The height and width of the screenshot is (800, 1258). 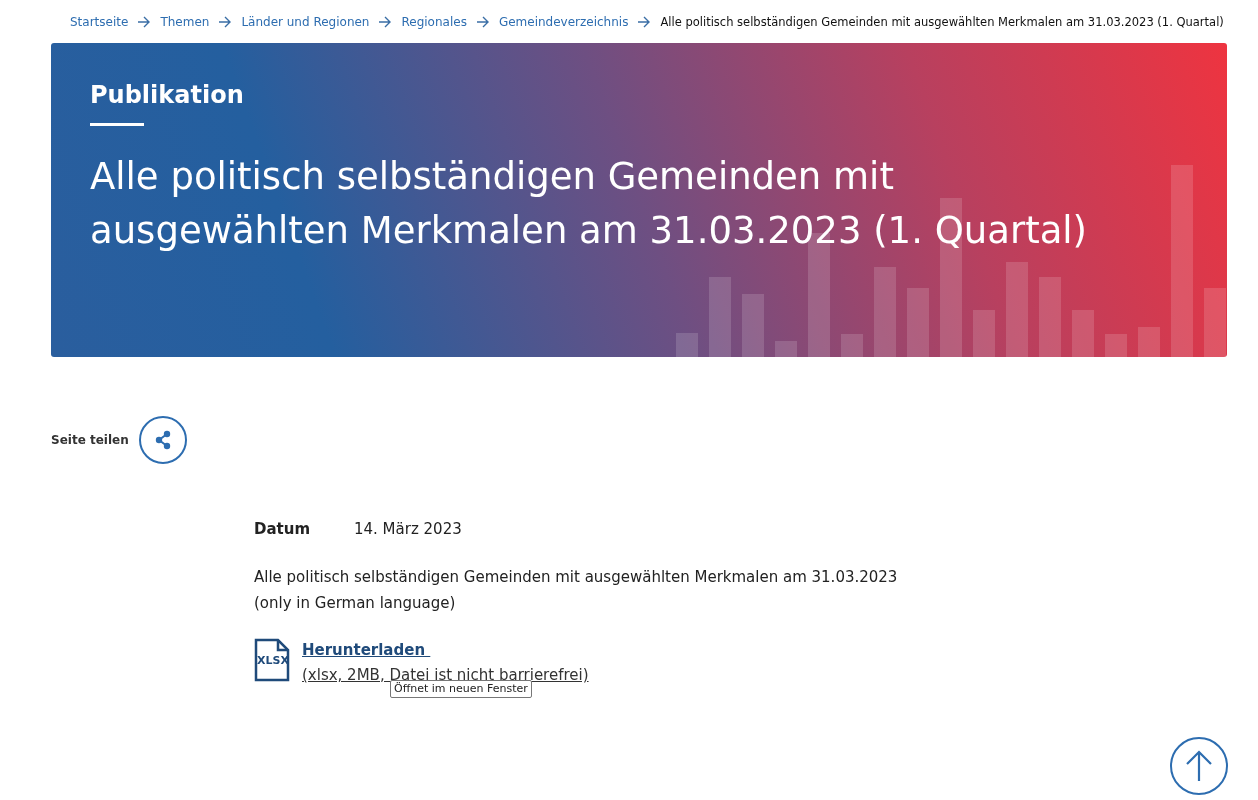 I want to click on hero-eyebrow: Publikation, so click(x=167, y=95).